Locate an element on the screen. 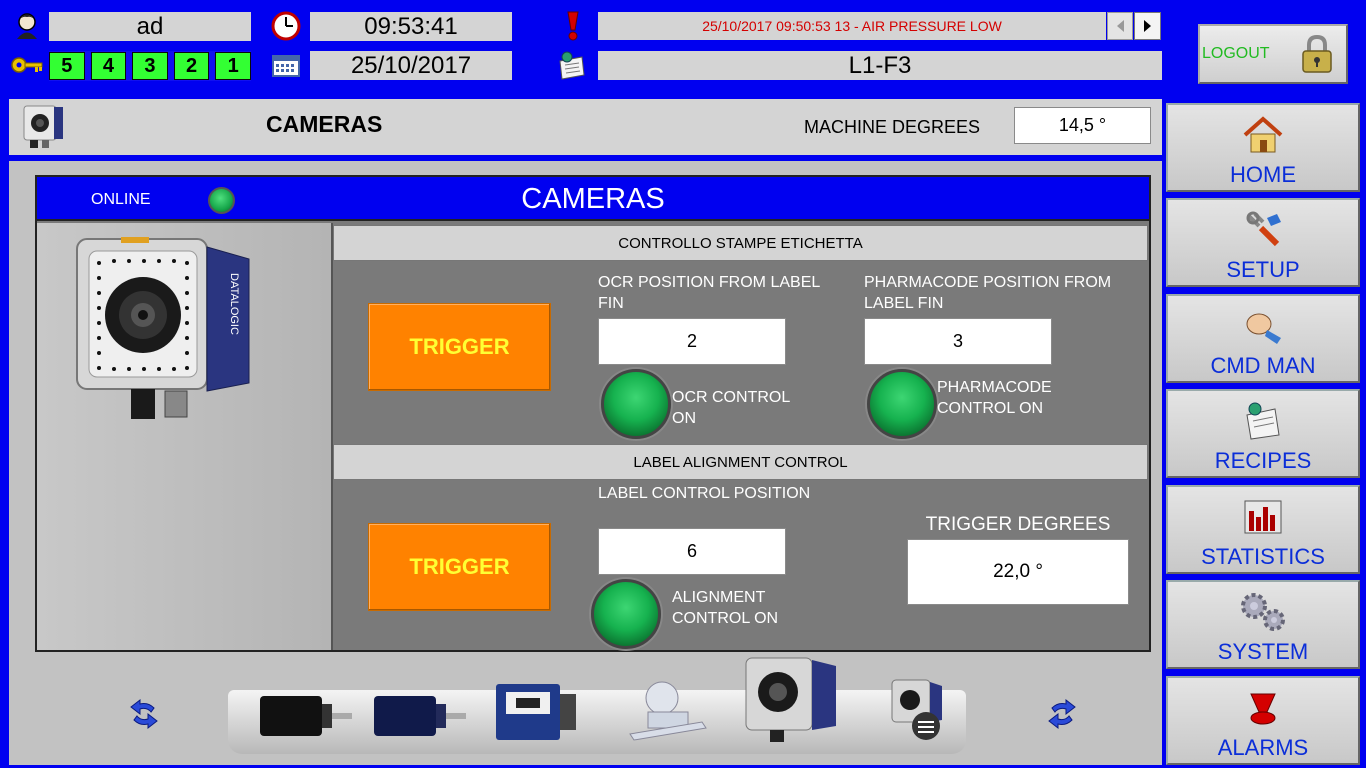 The height and width of the screenshot is (768, 1366). labeler-thumbnail is located at coordinates (669, 711).